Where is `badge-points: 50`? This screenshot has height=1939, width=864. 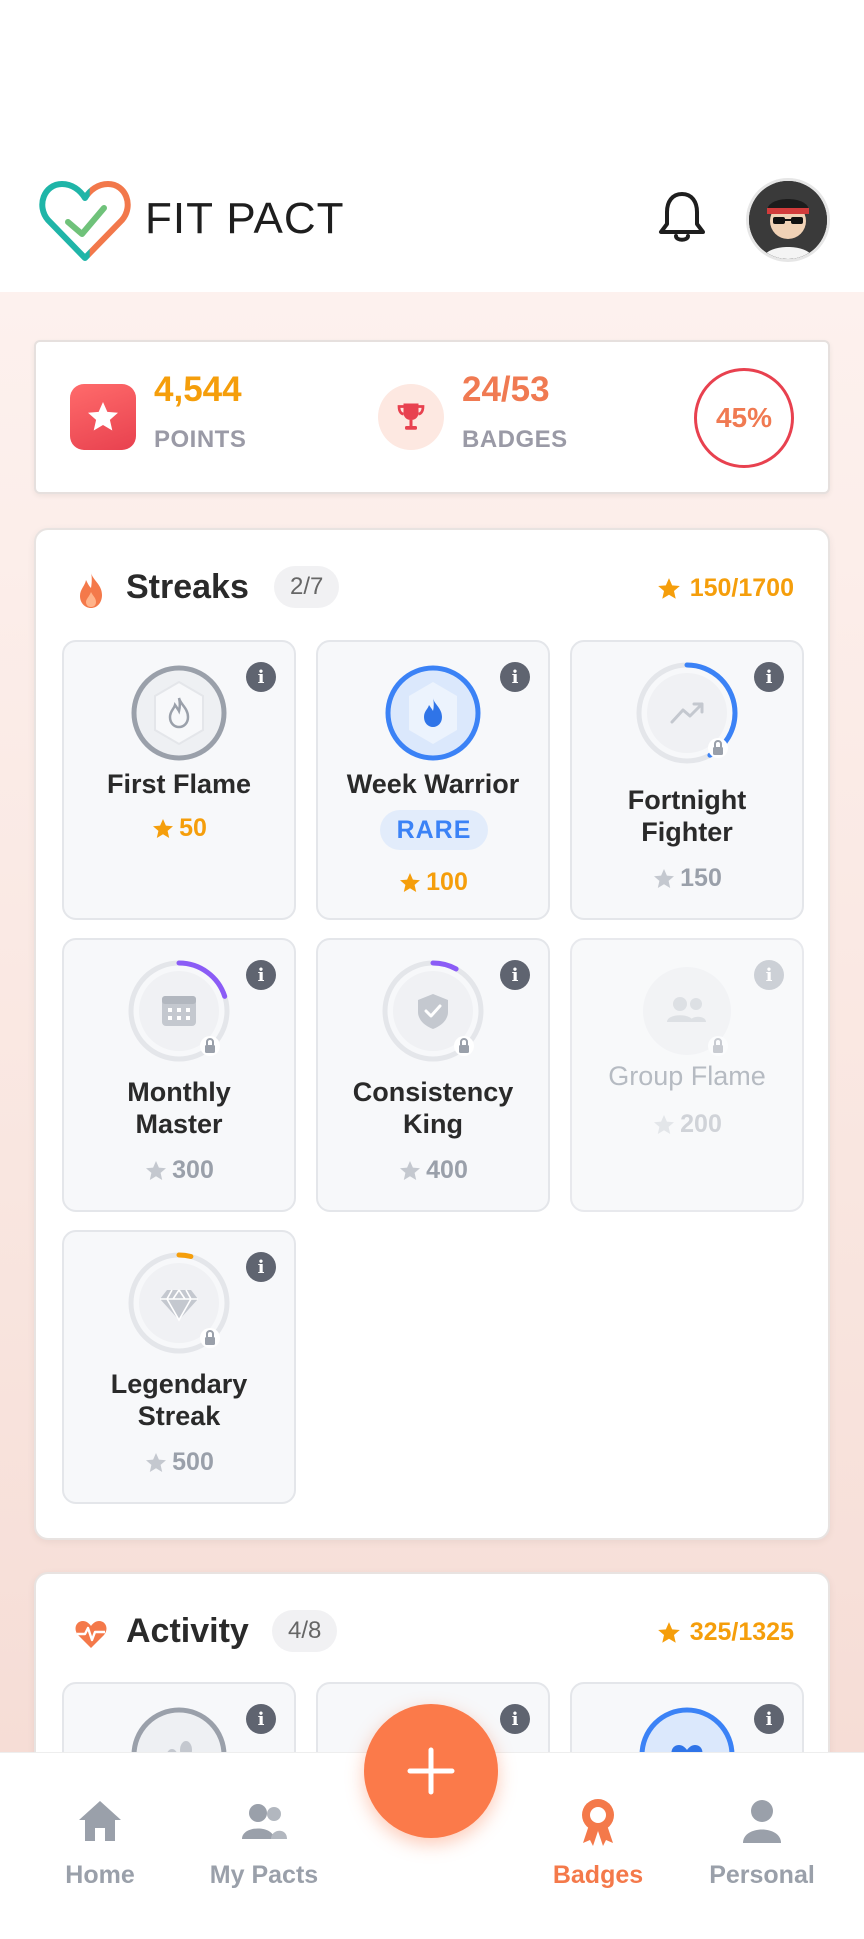
badge-points: 50 is located at coordinates (179, 828).